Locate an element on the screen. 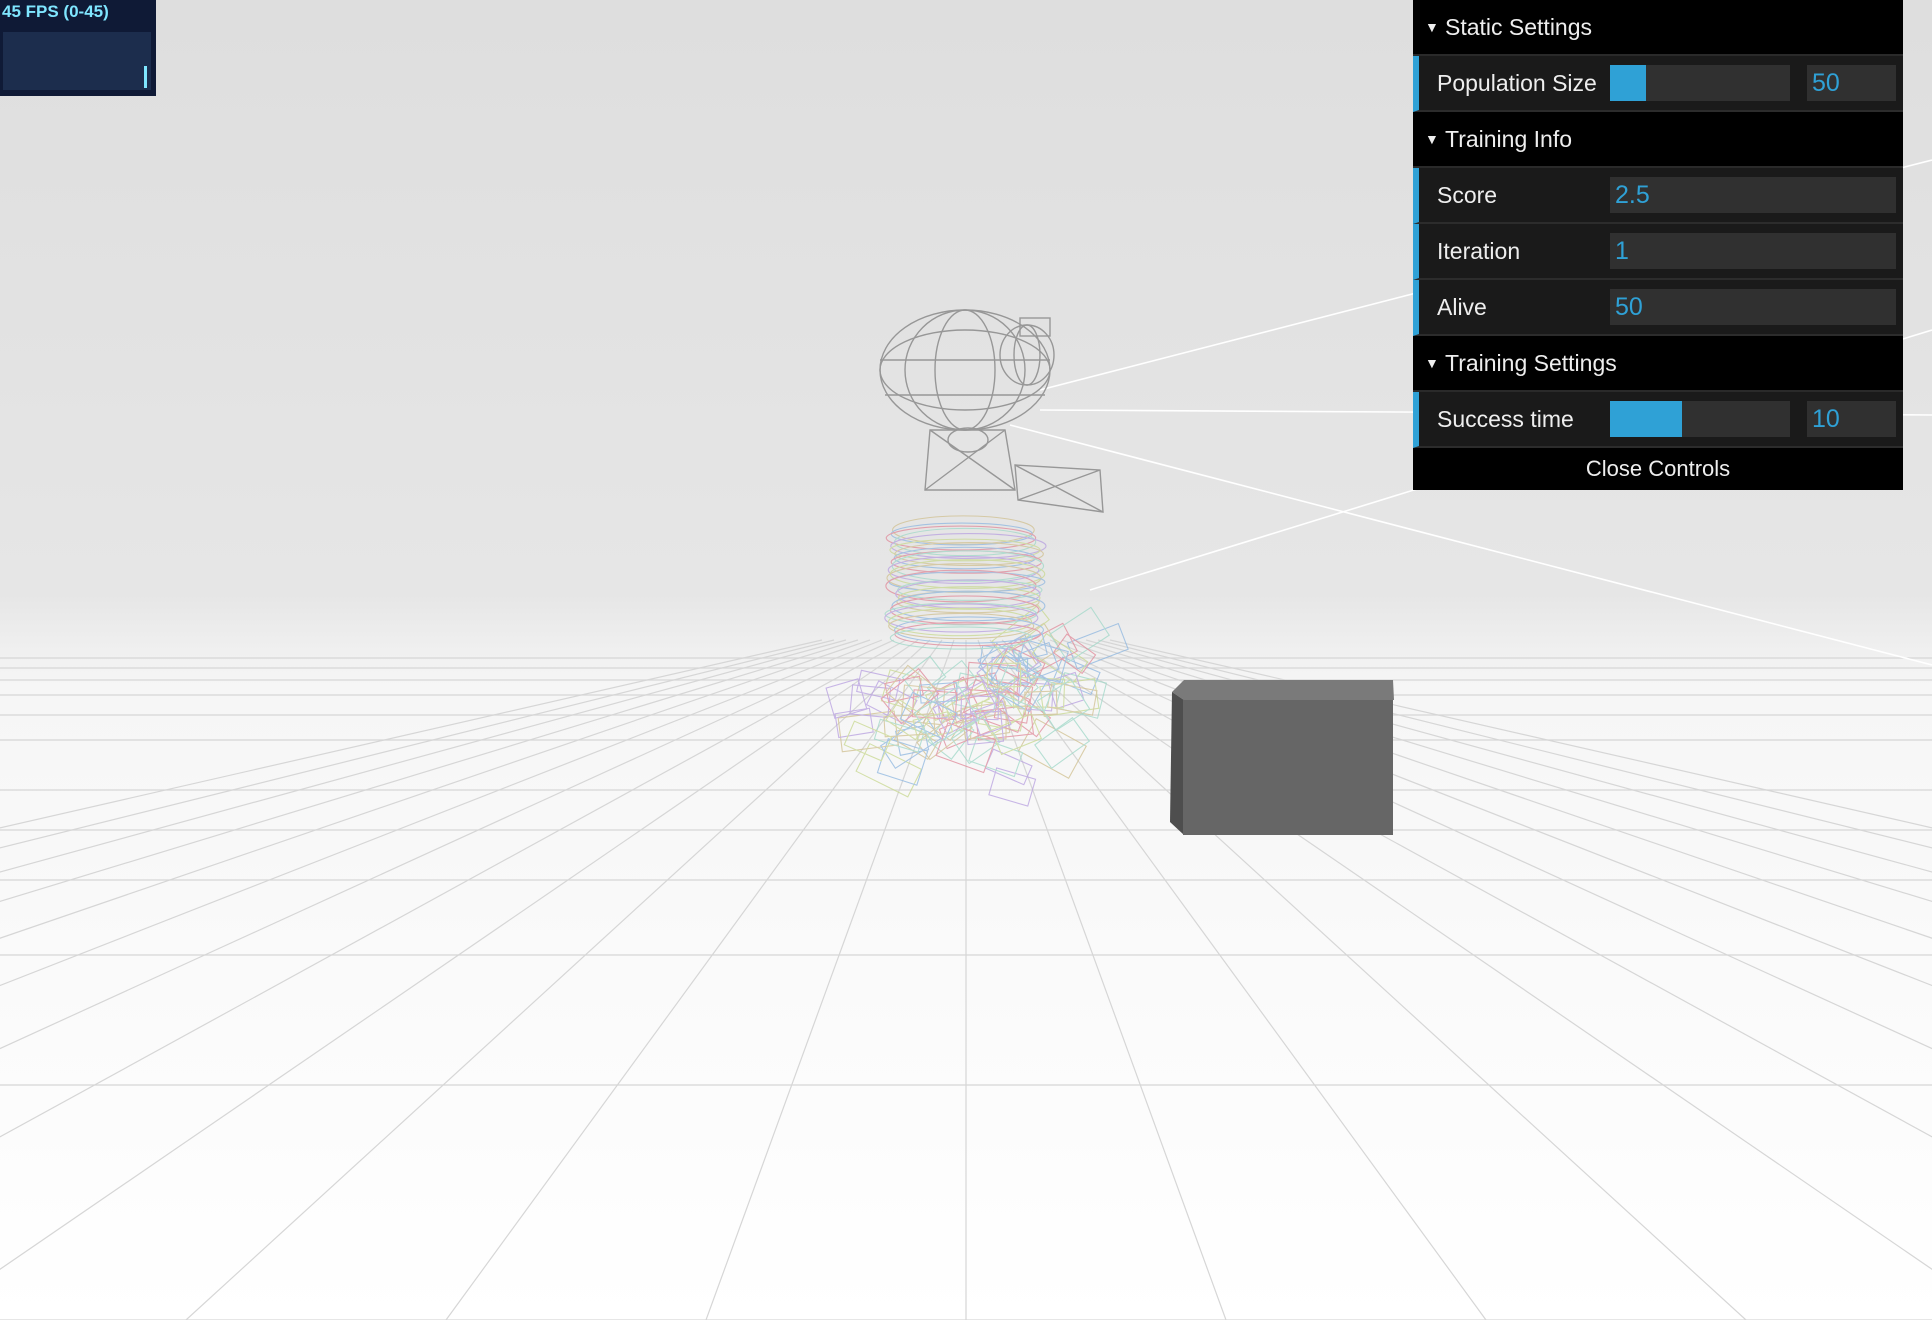 The width and height of the screenshot is (1932, 1320). fps-label: 45 FPS (0-45) is located at coordinates (55, 11).